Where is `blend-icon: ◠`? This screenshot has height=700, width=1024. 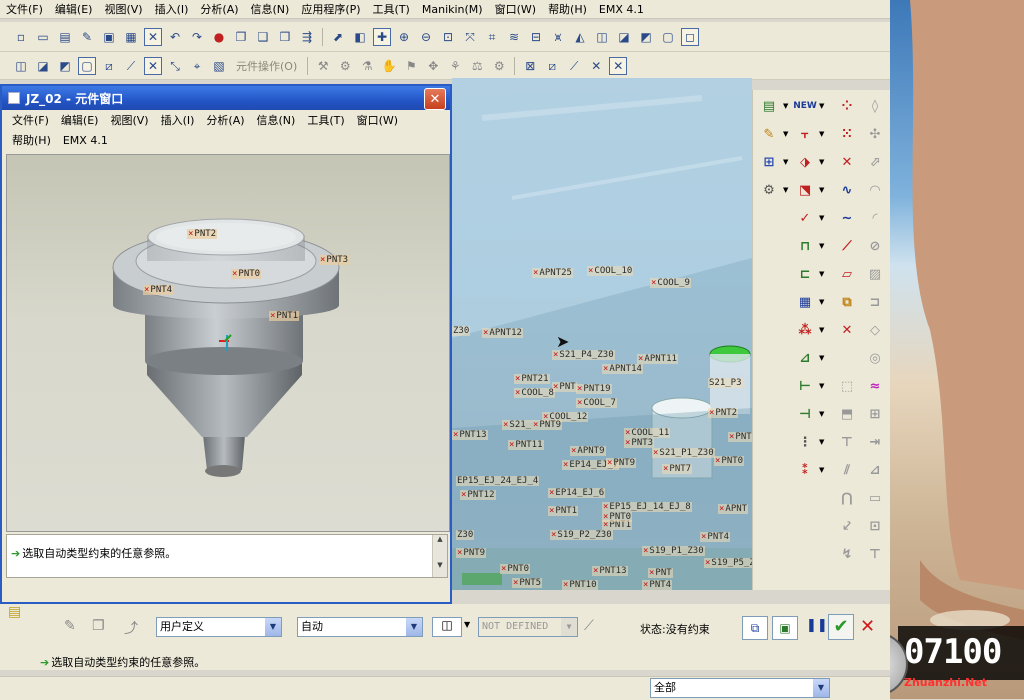
blend-icon: ◠ is located at coordinates (875, 190).